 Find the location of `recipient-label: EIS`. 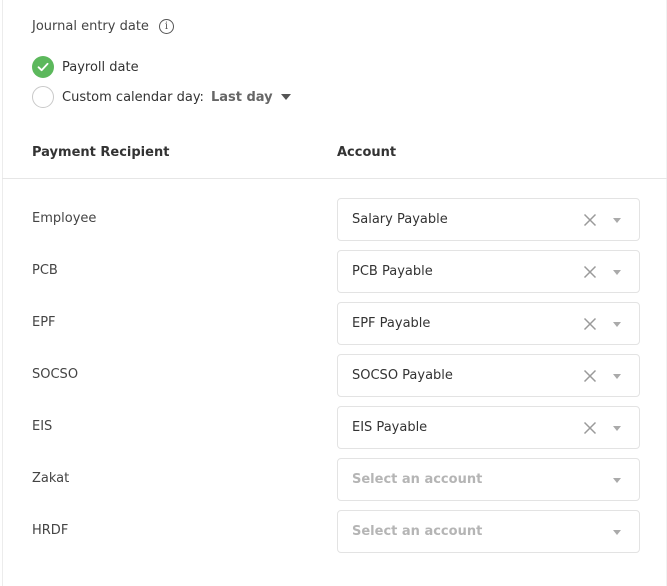

recipient-label: EIS is located at coordinates (42, 426).